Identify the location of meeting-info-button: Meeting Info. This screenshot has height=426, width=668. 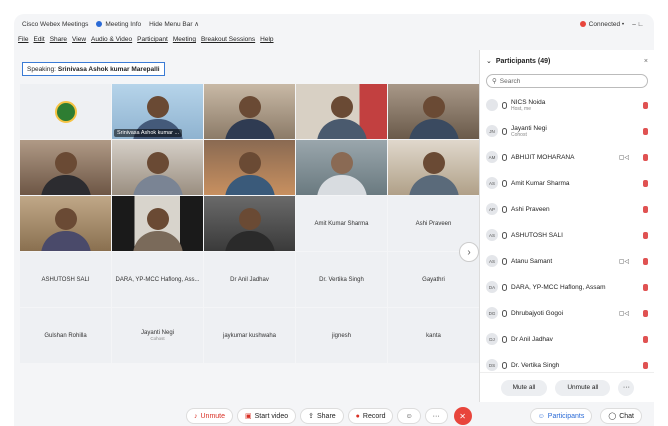
(118, 24).